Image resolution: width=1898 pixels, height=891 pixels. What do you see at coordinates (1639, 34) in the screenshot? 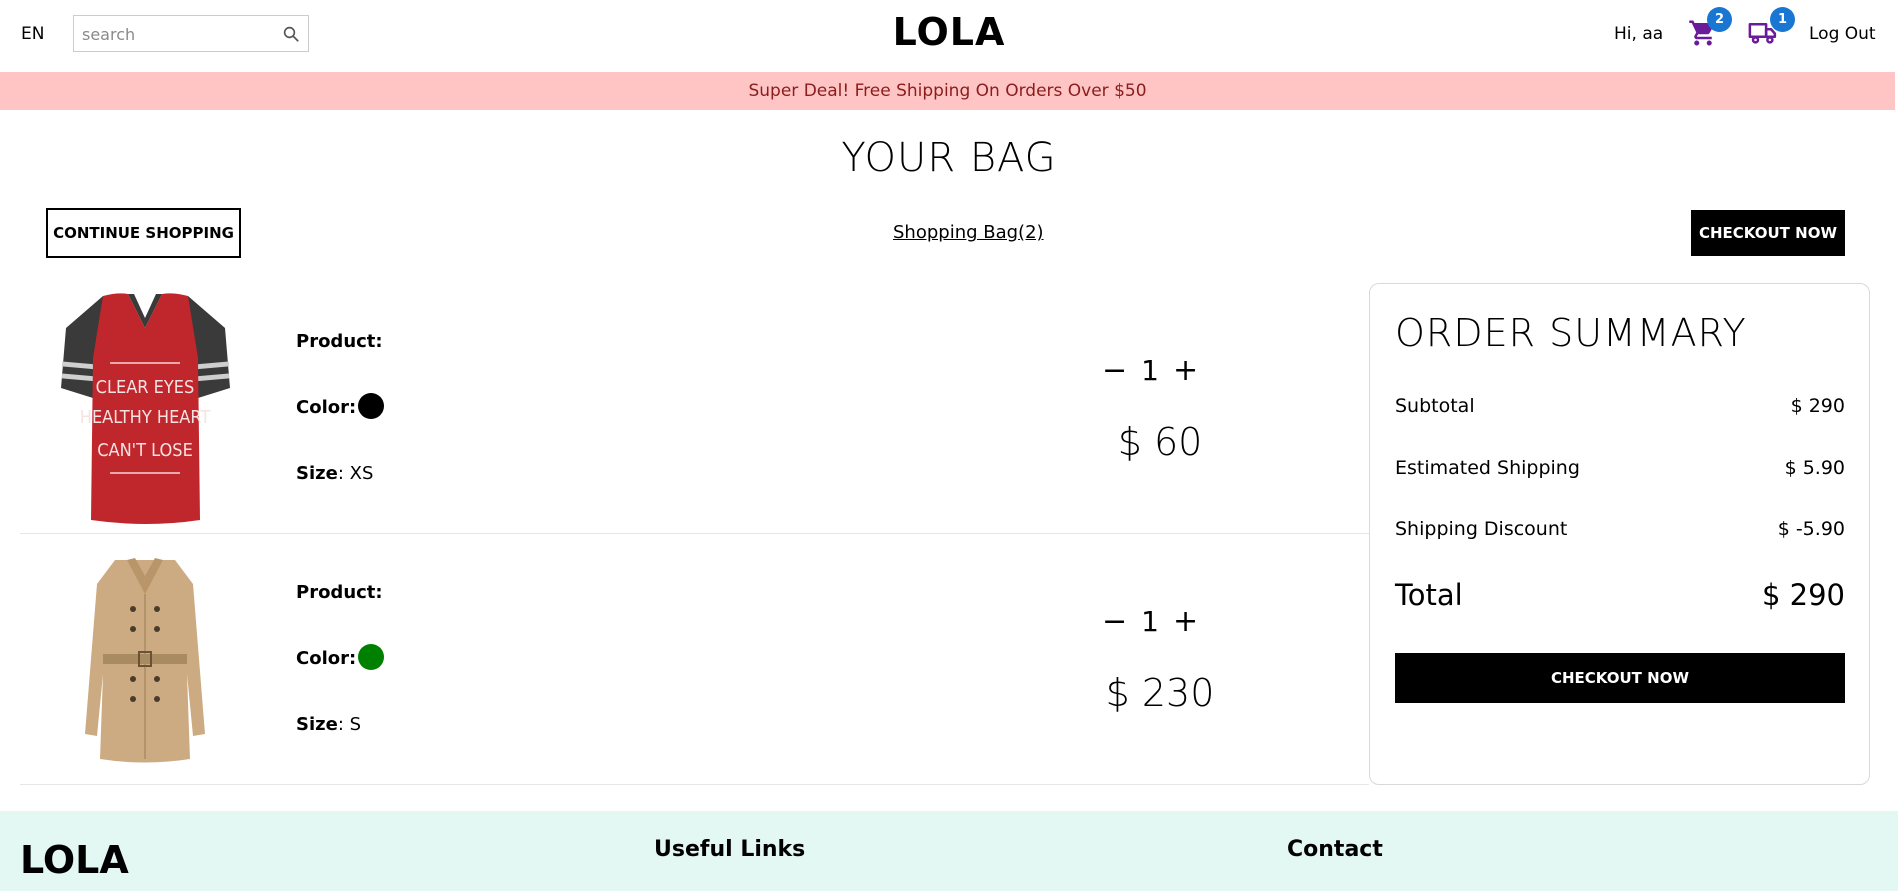
I see `user-greeting: Hi, aa` at bounding box center [1639, 34].